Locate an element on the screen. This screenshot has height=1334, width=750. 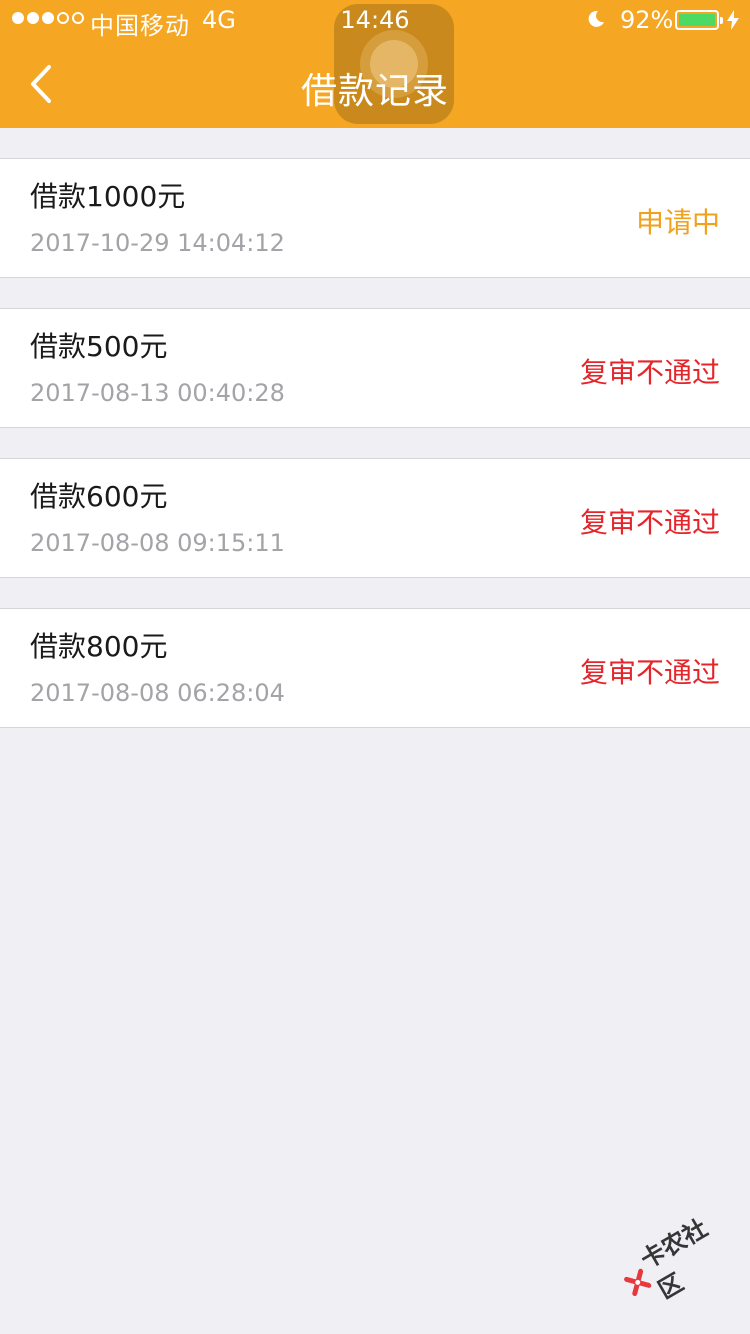
loan-status-label: 申请中 is located at coordinates (677, 222).